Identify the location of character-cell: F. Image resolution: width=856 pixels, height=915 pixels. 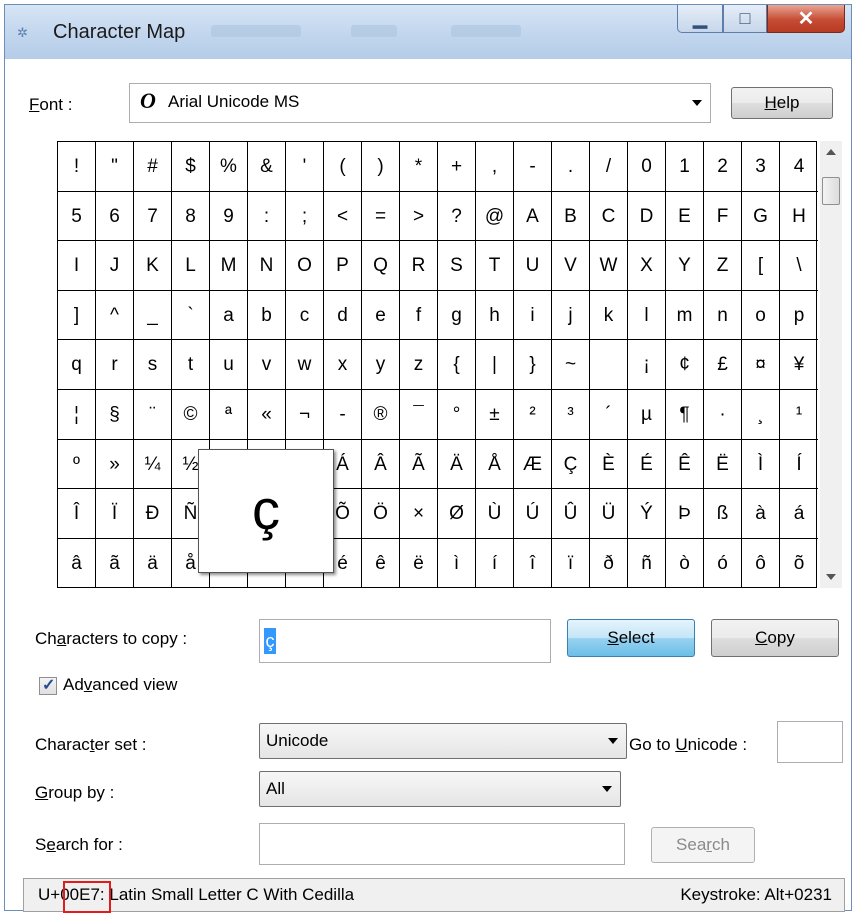
(723, 216).